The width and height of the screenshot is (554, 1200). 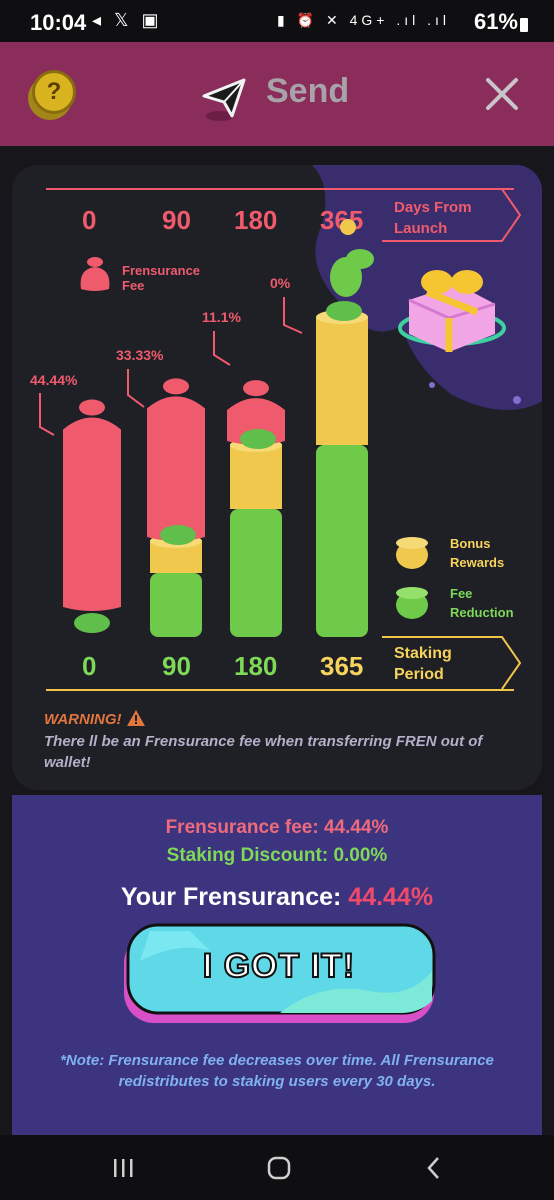 I want to click on send-plane-icon, so click(x=224, y=99).